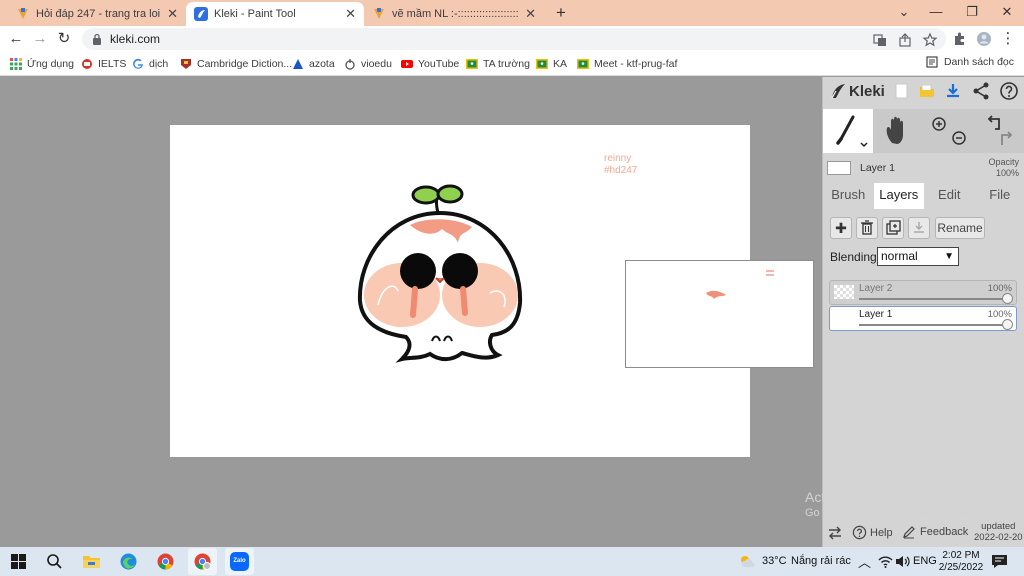  I want to click on notification-icon, so click(999, 561).